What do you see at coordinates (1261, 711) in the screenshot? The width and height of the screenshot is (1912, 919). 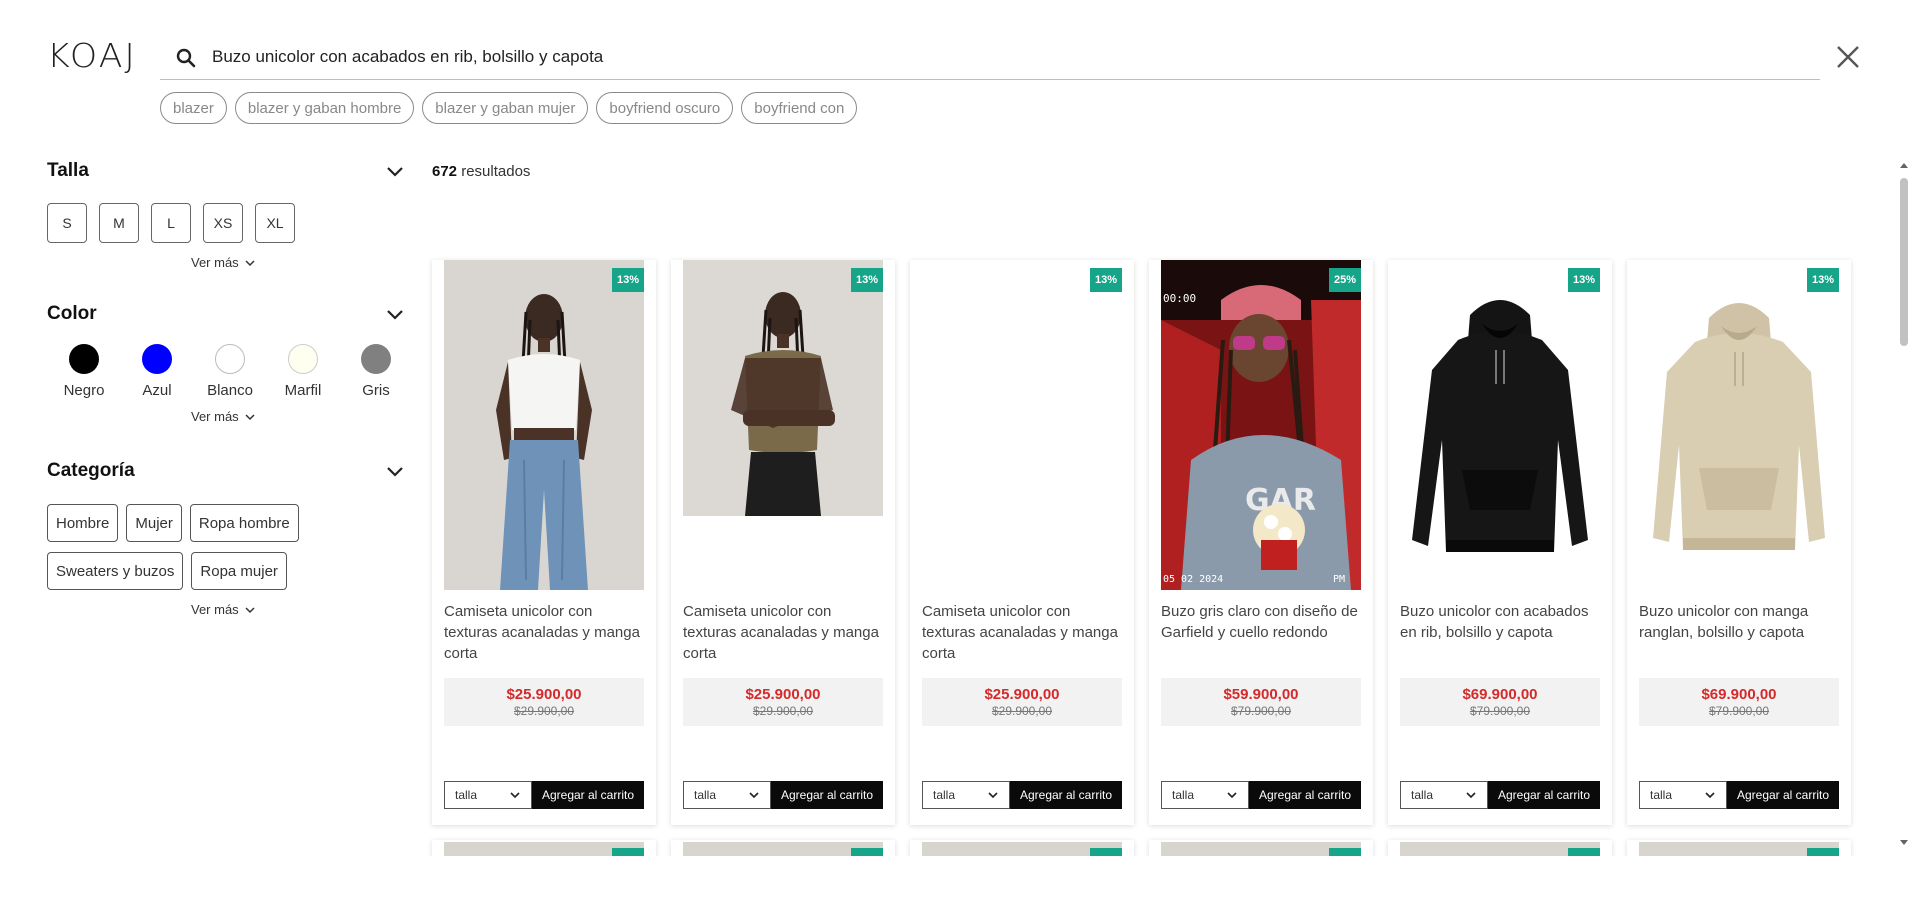 I see `product-old-price: $79.900,00` at bounding box center [1261, 711].